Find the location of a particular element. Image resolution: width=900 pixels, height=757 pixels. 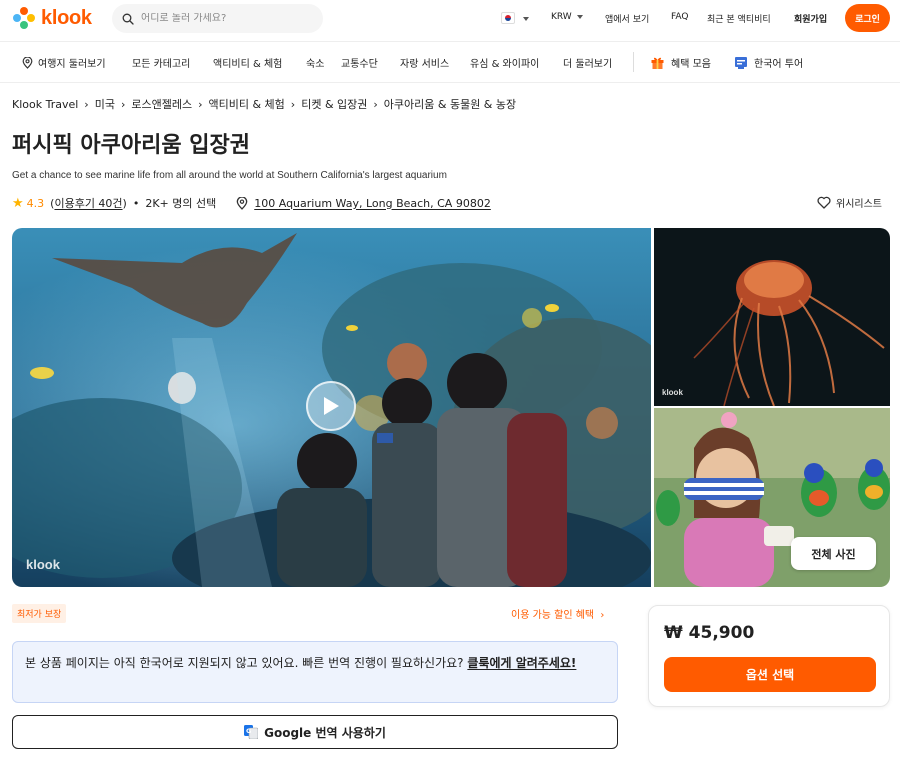

svg-text: G is located at coordinates (248, 731).